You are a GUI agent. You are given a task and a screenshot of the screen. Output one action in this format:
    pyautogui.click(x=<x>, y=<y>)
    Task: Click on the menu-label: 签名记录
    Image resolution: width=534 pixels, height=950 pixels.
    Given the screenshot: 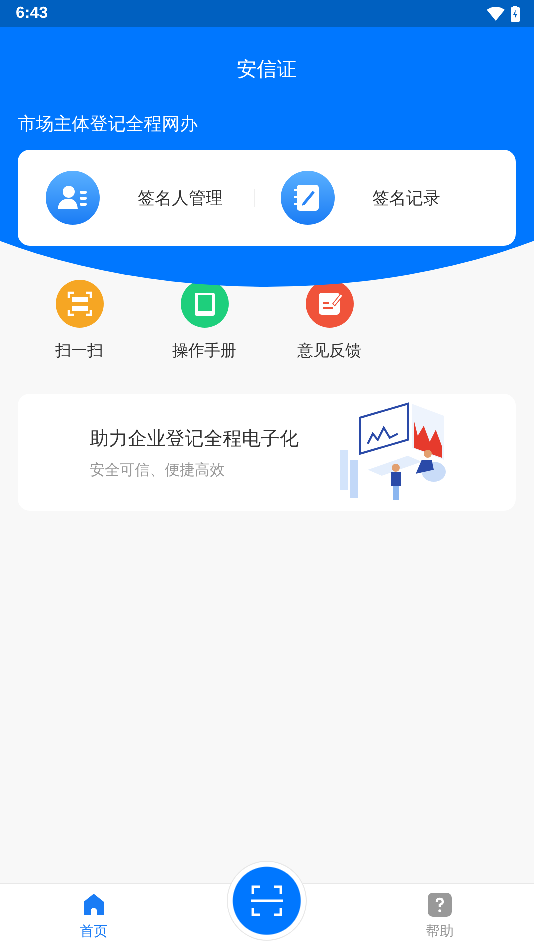 What is the action you would take?
    pyautogui.click(x=406, y=198)
    